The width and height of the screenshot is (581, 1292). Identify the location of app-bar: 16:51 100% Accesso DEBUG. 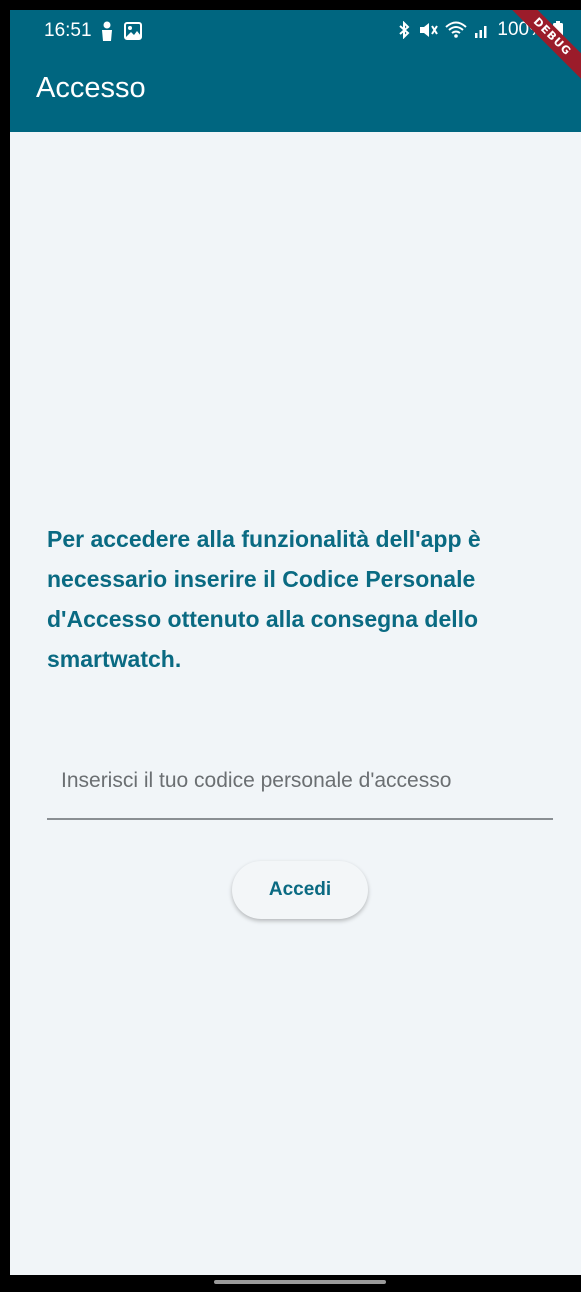
(295, 71).